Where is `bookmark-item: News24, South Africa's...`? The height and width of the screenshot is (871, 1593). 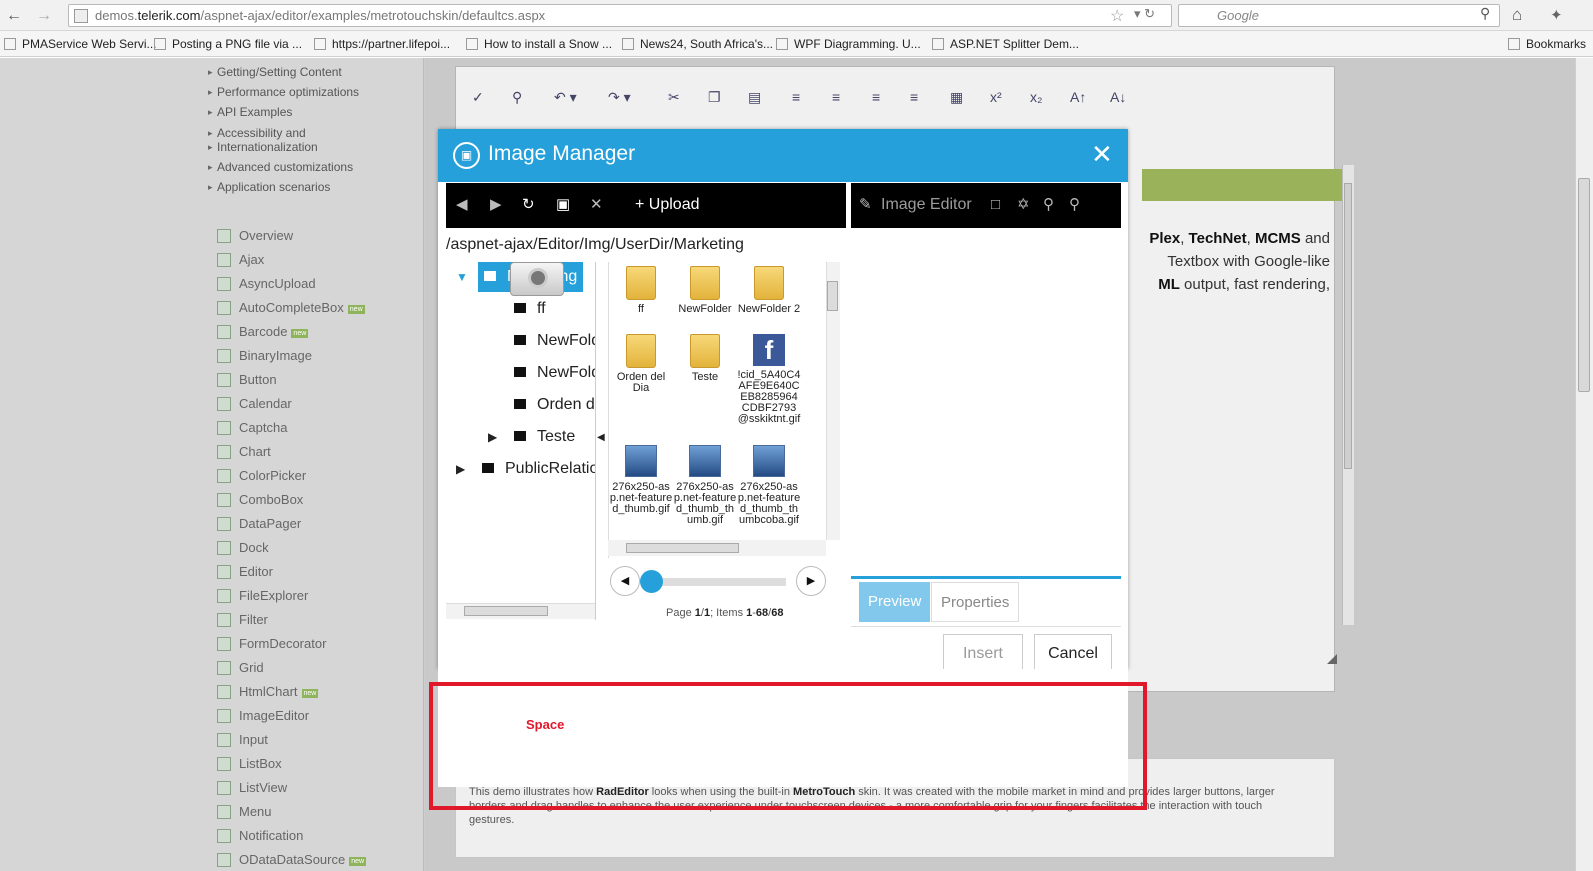
bookmark-item: News24, South Africa's... is located at coordinates (697, 44).